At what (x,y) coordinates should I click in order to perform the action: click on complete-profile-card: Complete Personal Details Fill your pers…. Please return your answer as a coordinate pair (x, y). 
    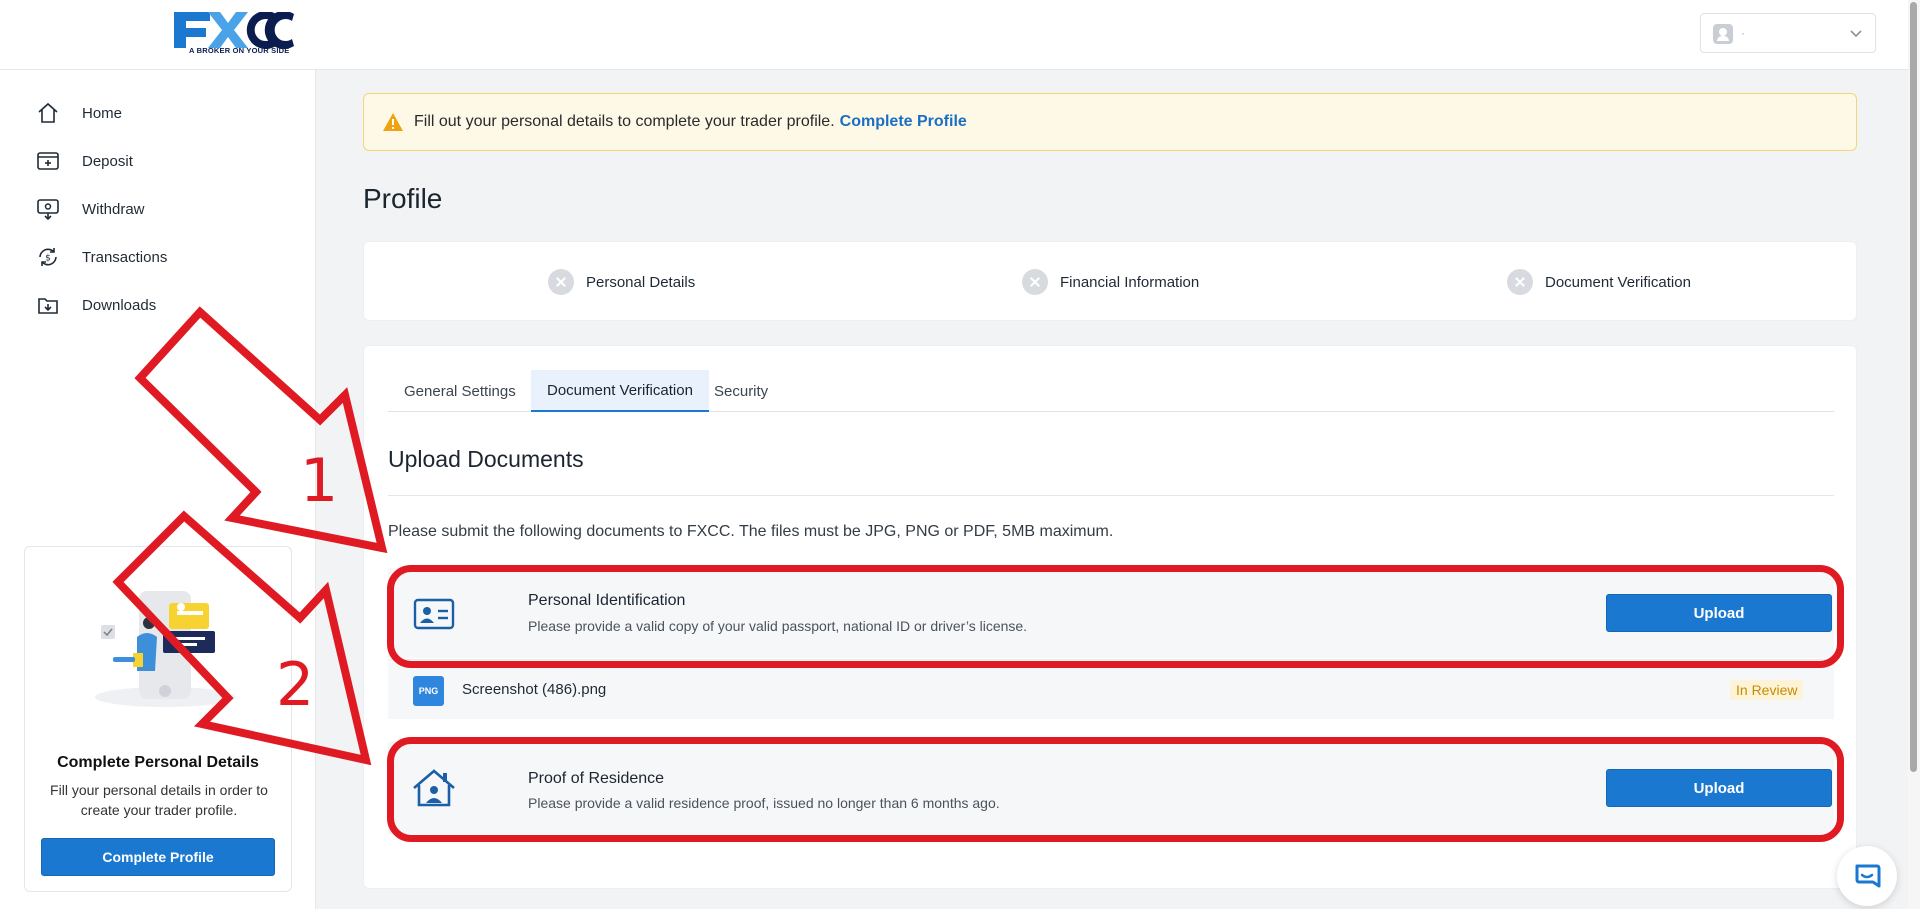
    Looking at the image, I should click on (158, 719).